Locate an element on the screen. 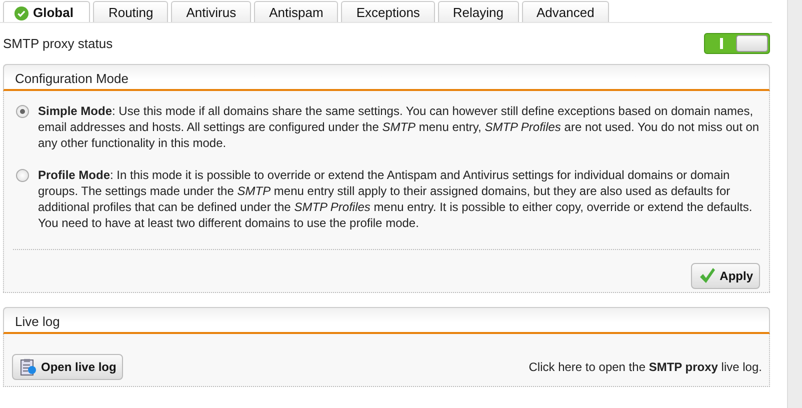 The width and height of the screenshot is (802, 408). status-label: SMTP proxy status is located at coordinates (58, 43).